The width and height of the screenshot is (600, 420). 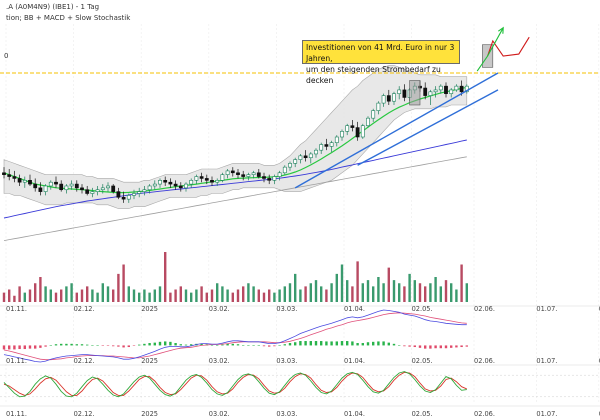 I want to click on stochastic-layer, so click(x=300, y=384).